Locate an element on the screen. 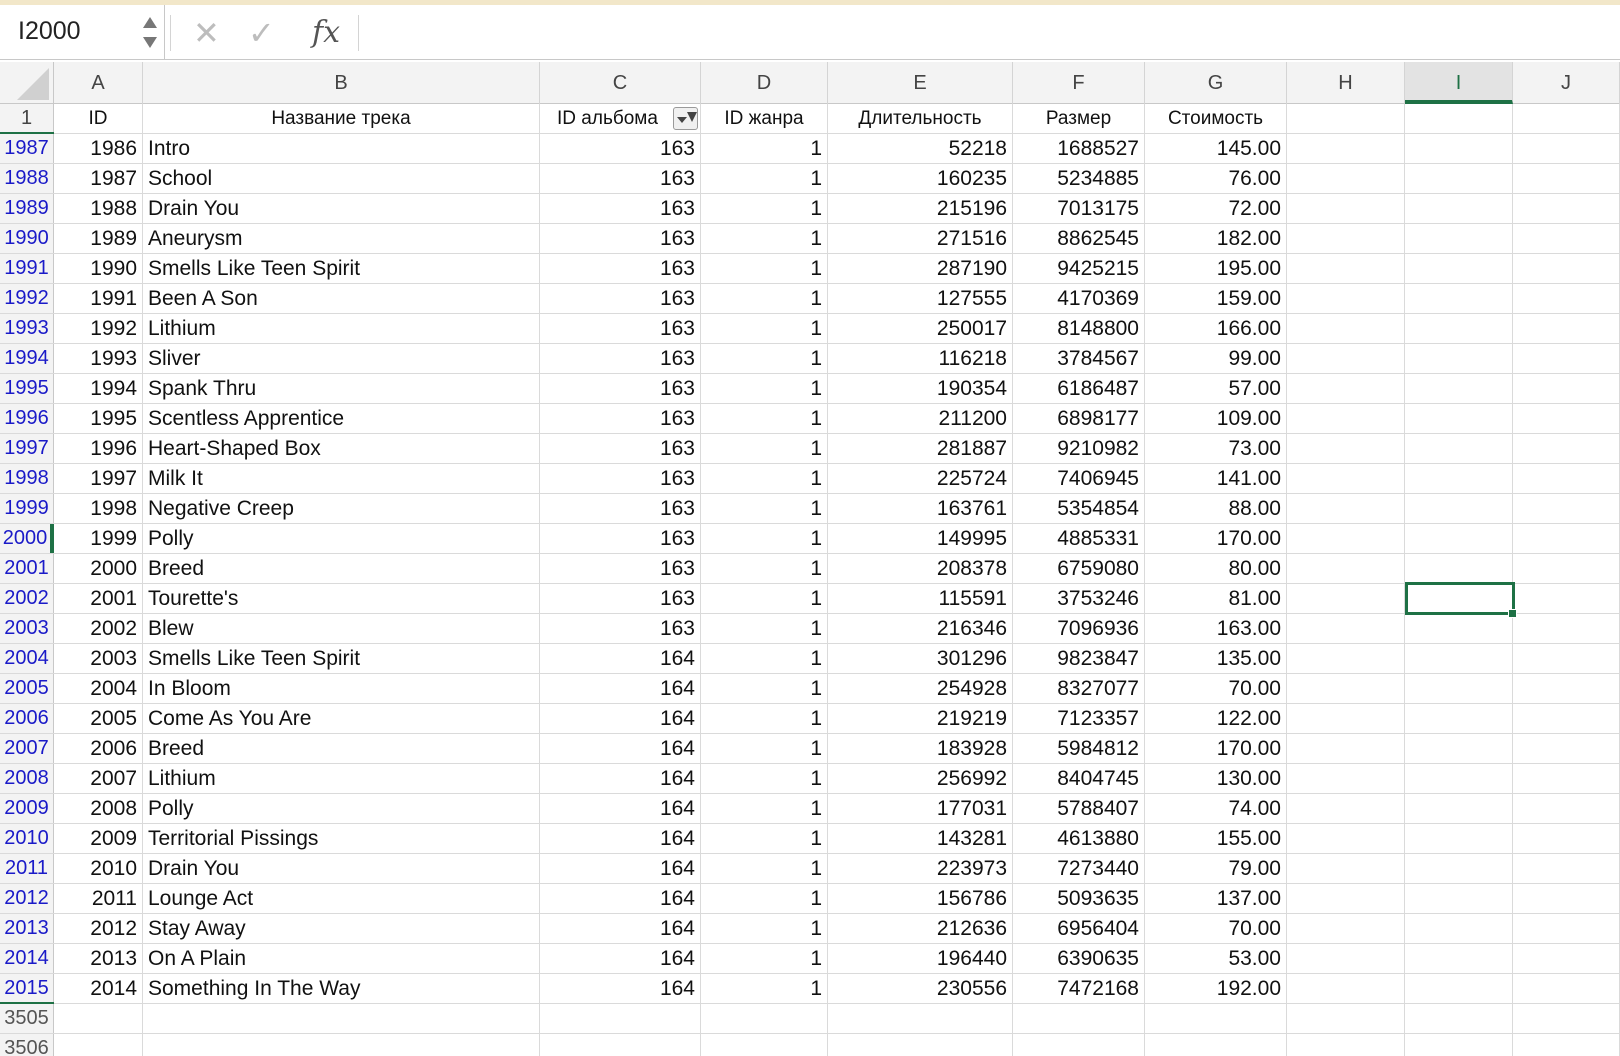 This screenshot has width=1620, height=1056. table-cell: Sliver is located at coordinates (341, 358).